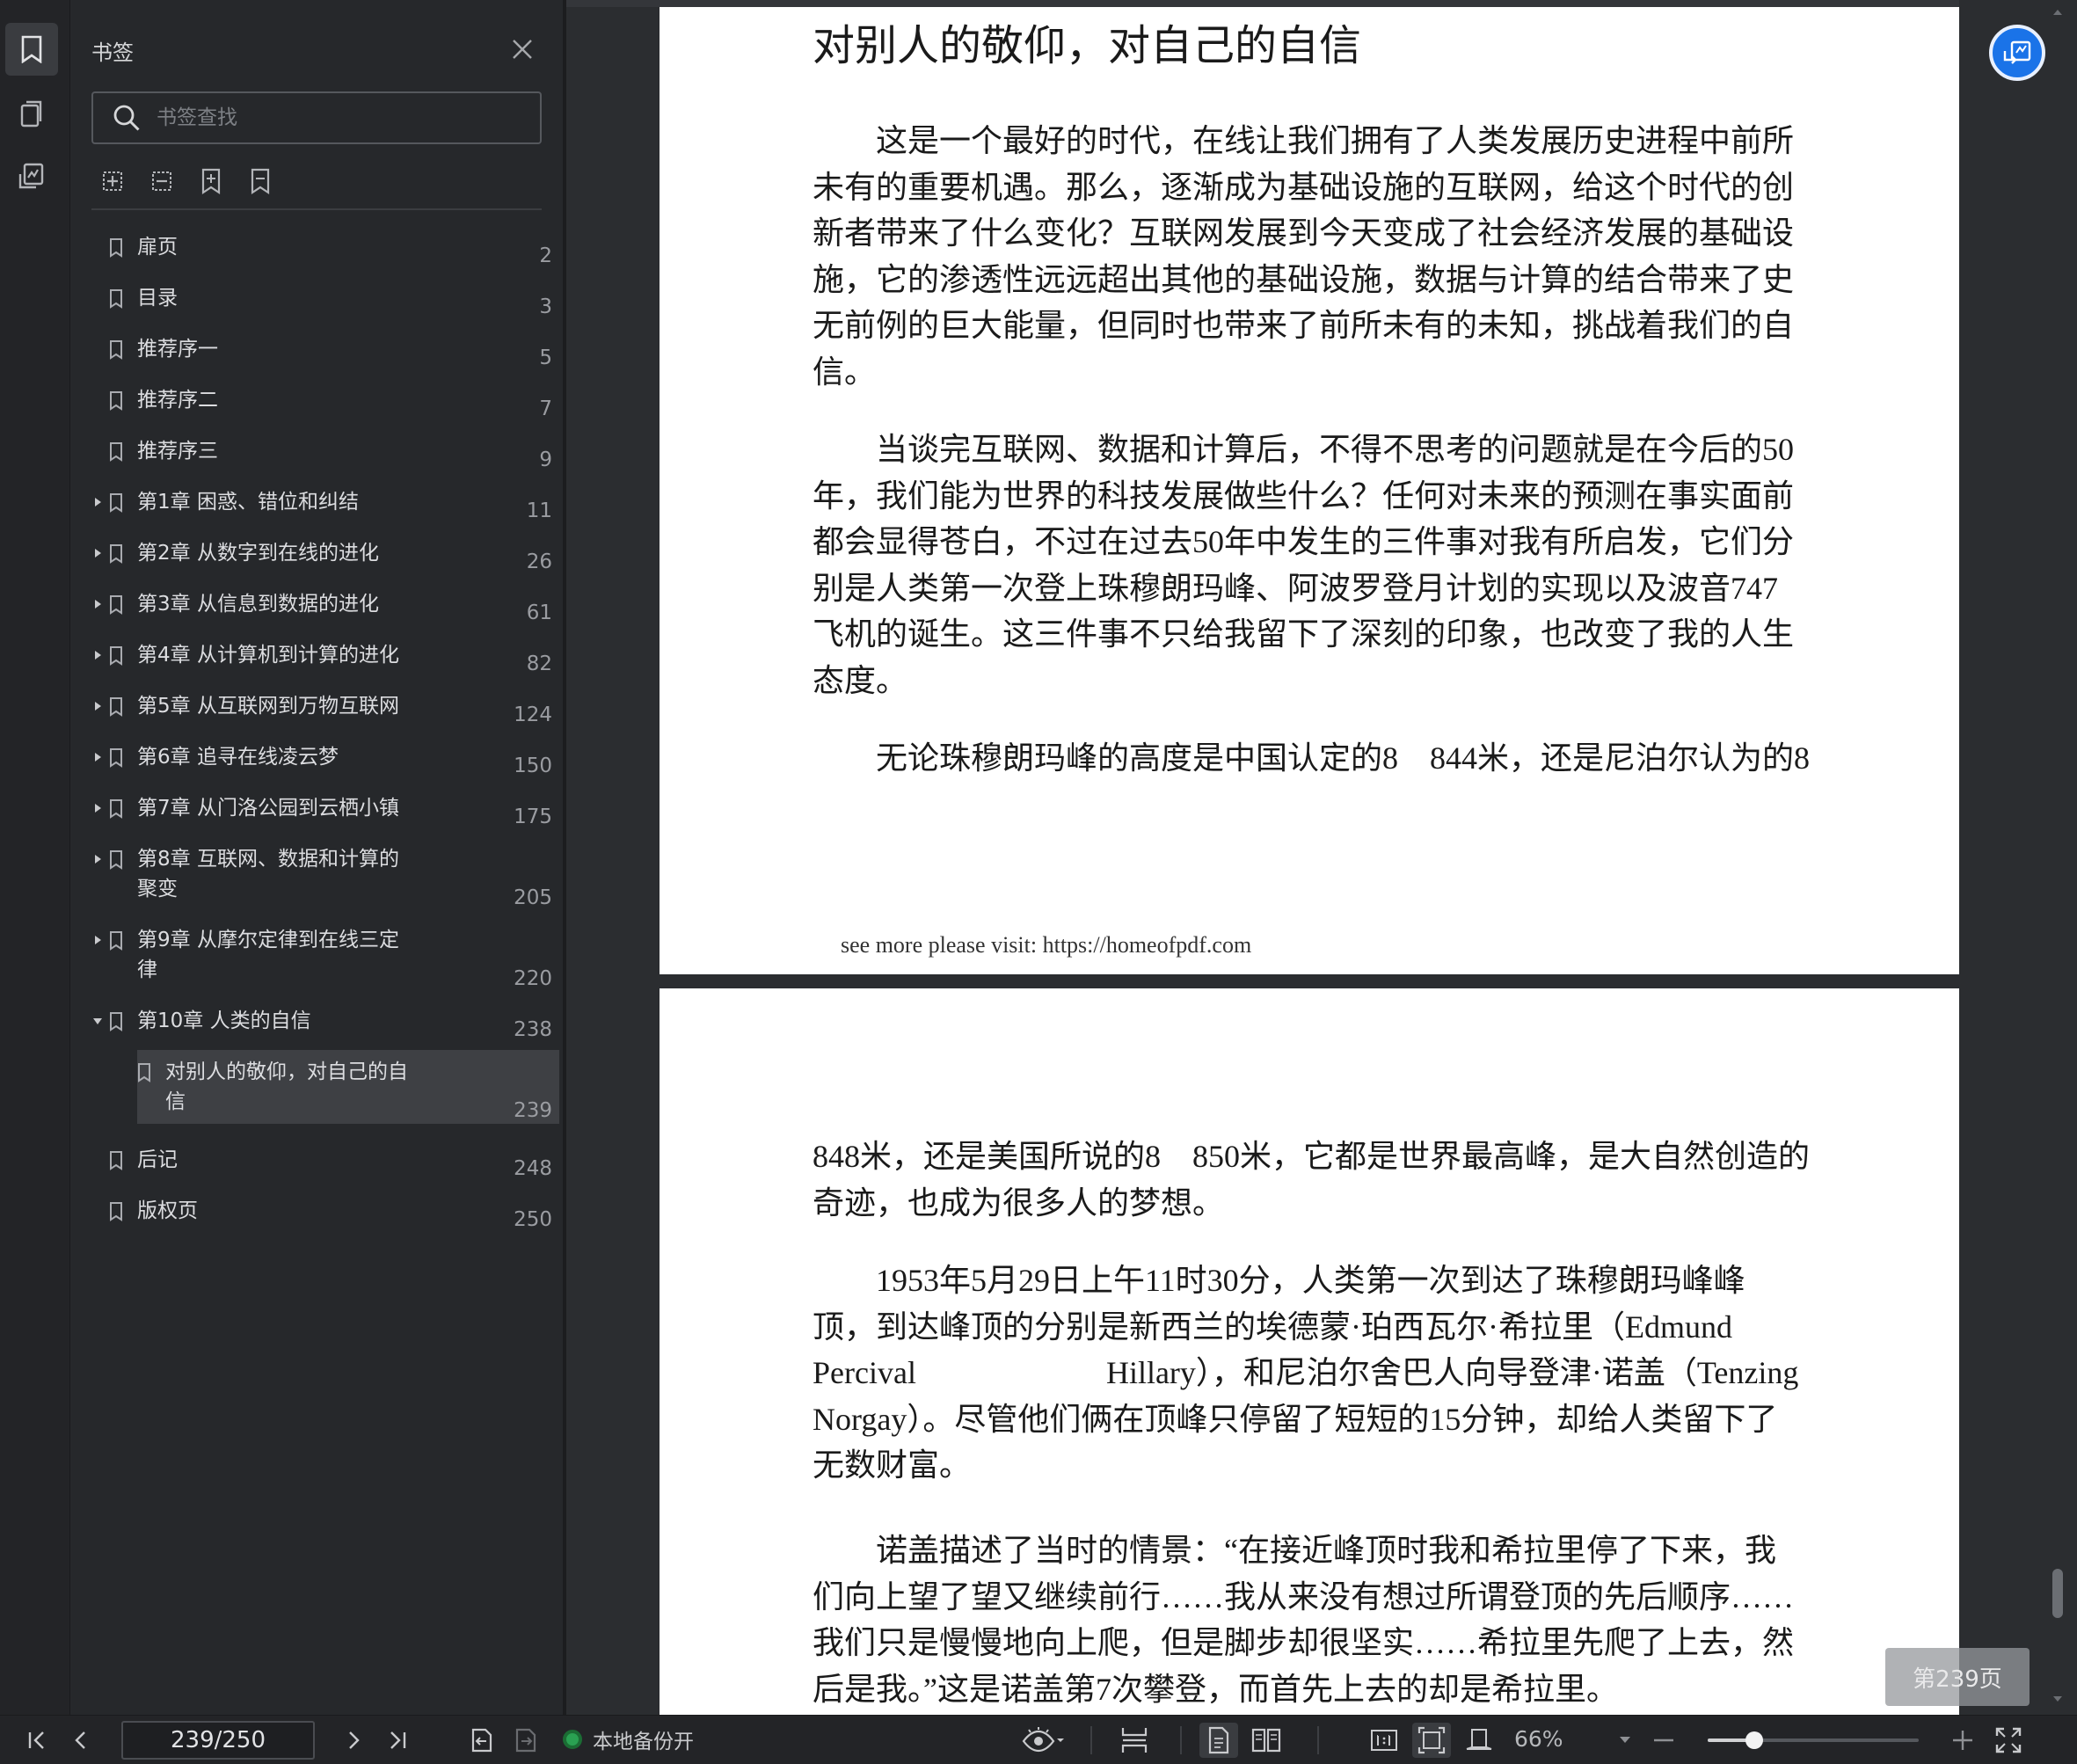  I want to click on bookmark-item: 扉页 2, so click(311, 249).